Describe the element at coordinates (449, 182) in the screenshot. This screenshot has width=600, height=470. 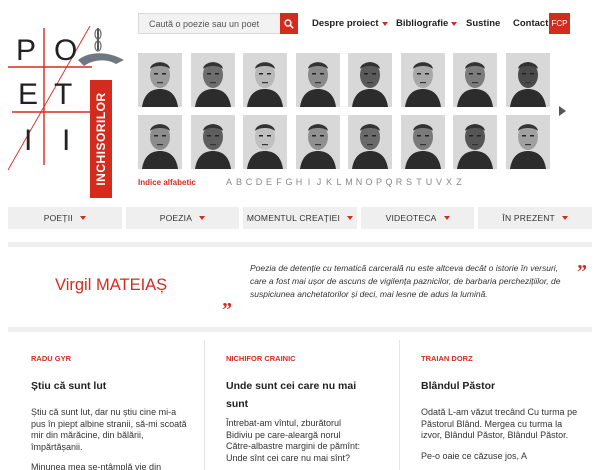
I see `alphabet-letter: X` at that location.